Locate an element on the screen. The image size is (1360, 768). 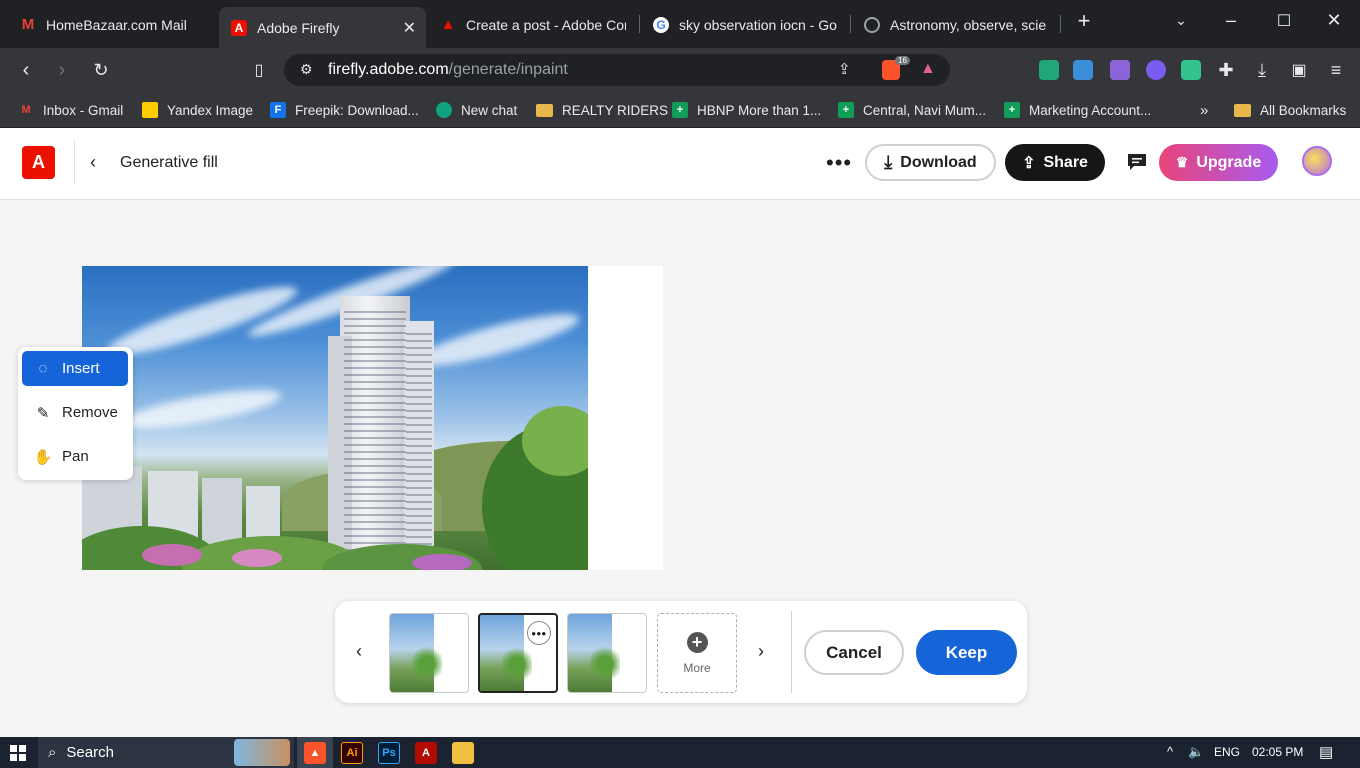
minimize-icon: – is located at coordinates (1231, 20).